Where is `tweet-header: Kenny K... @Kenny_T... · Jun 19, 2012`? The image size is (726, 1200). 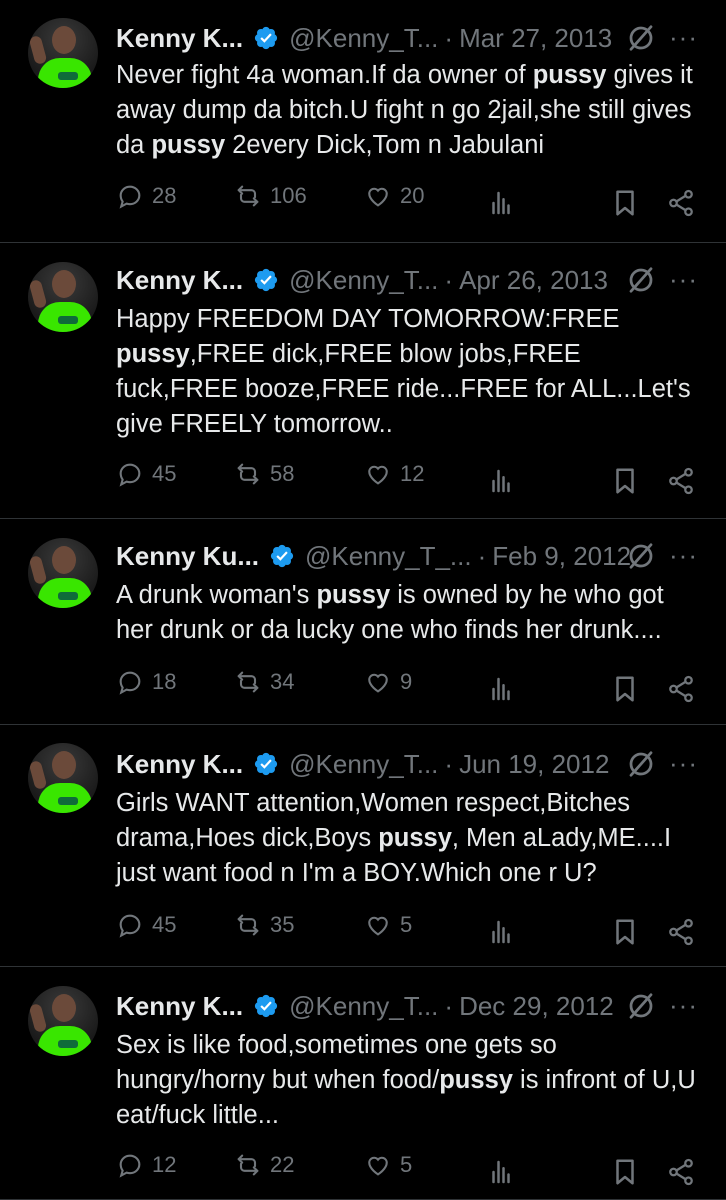 tweet-header: Kenny K... @Kenny_T... · Jun 19, 2012 is located at coordinates (362, 764).